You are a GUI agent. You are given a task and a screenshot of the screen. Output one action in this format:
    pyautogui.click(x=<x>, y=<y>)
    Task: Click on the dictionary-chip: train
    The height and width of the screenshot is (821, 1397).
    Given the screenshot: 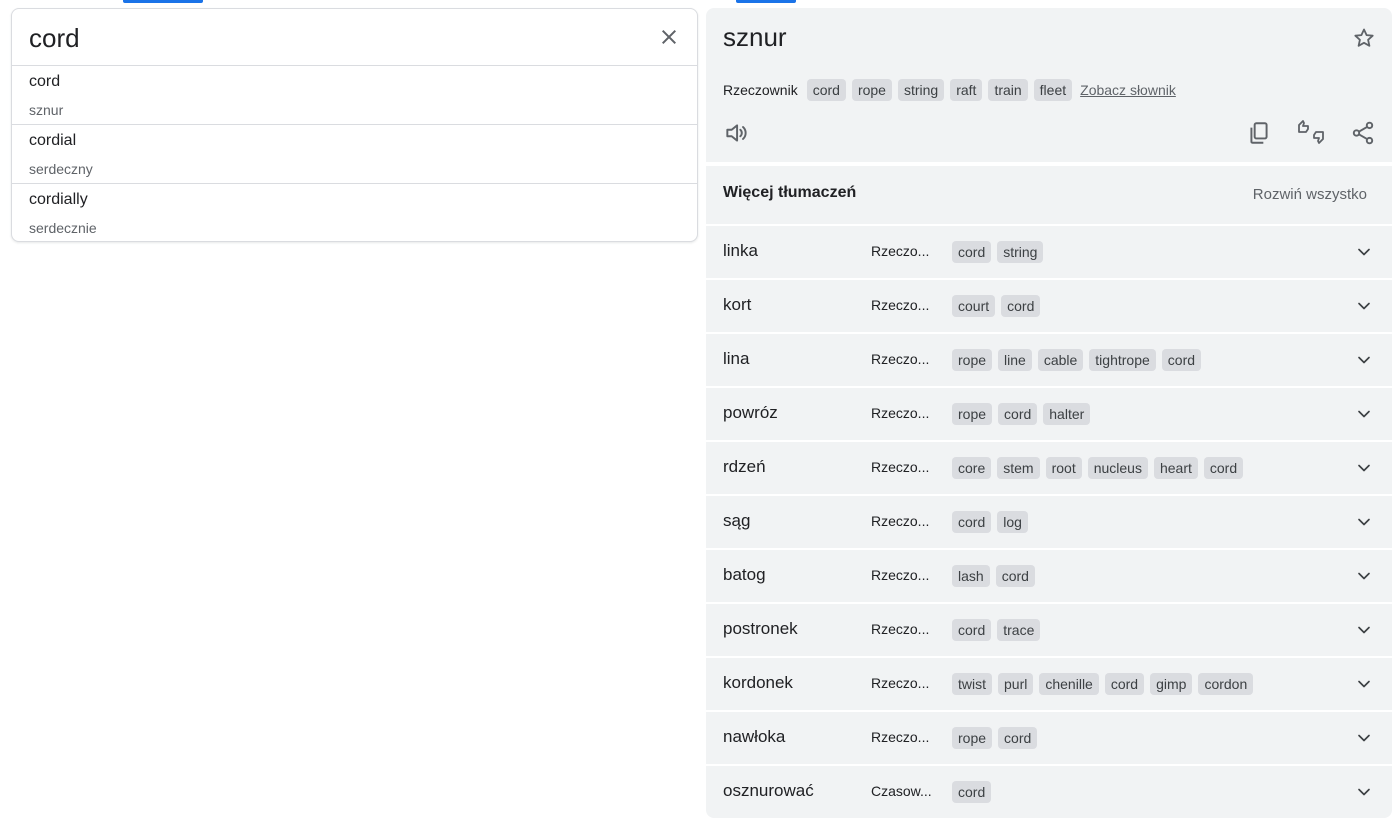 What is the action you would take?
    pyautogui.click(x=1008, y=90)
    